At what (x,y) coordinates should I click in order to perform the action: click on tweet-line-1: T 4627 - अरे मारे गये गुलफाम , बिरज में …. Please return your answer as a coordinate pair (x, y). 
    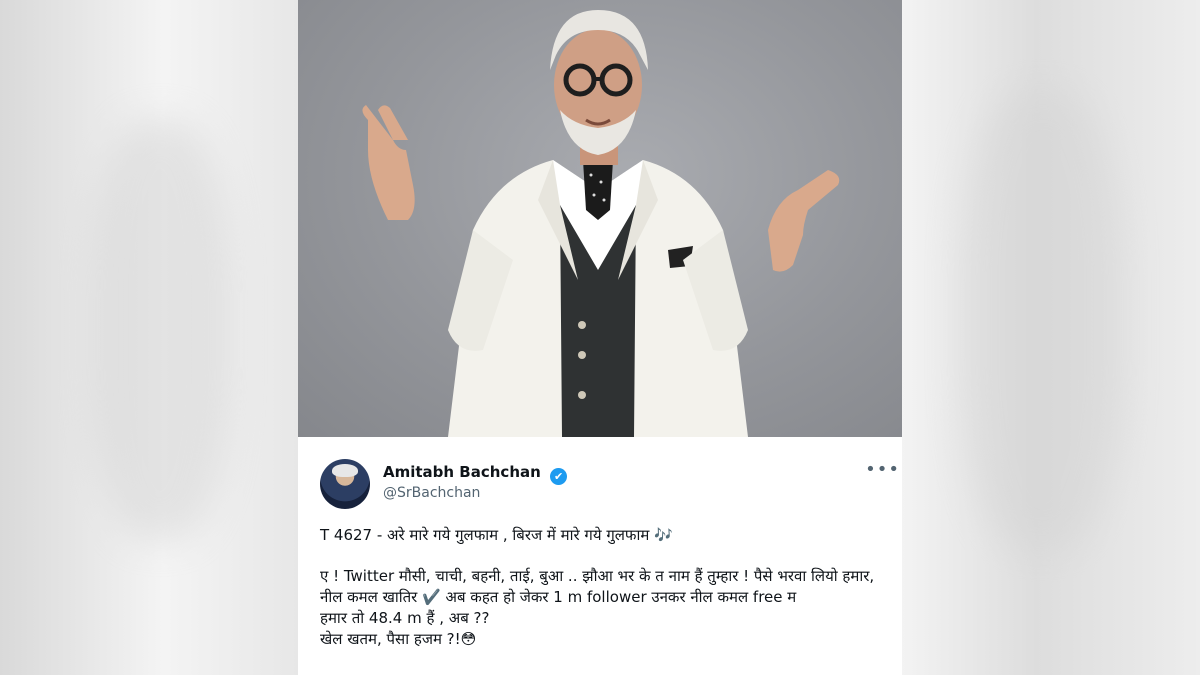
    Looking at the image, I should click on (496, 535).